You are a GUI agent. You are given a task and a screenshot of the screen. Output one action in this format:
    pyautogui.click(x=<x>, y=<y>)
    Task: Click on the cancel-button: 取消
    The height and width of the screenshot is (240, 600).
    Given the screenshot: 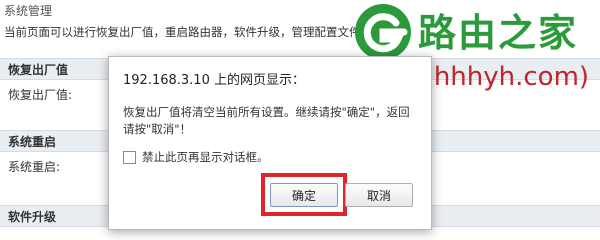 What is the action you would take?
    pyautogui.click(x=379, y=195)
    